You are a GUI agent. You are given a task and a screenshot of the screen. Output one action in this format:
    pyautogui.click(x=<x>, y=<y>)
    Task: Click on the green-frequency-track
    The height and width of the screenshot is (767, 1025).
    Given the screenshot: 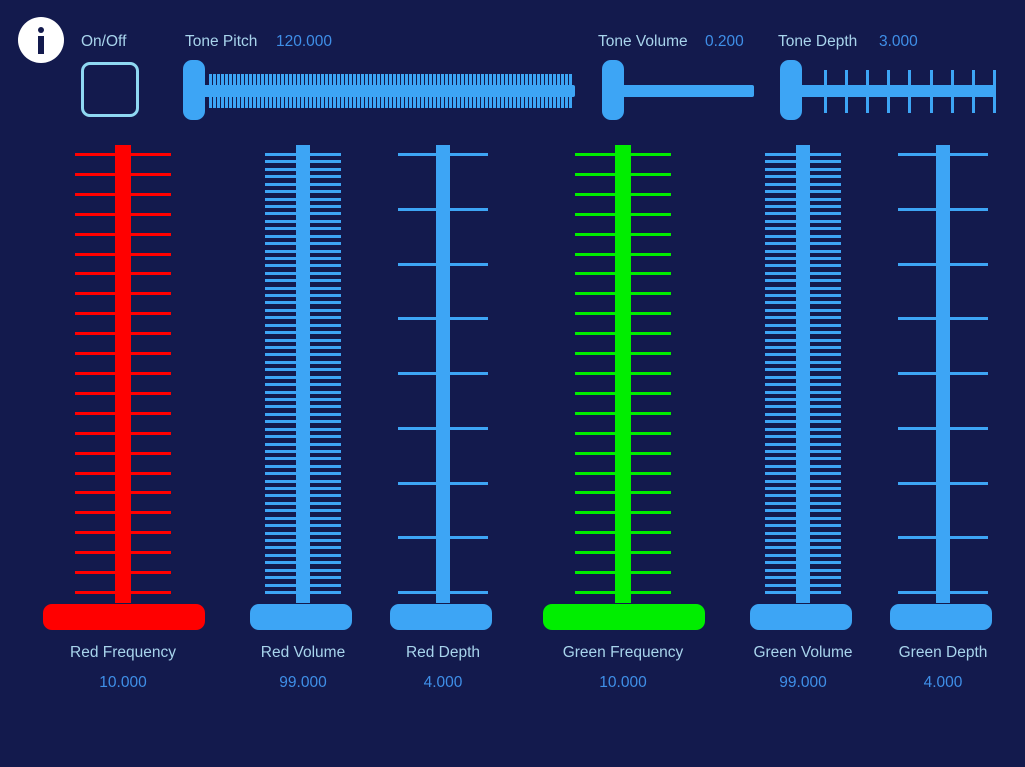 What is the action you would take?
    pyautogui.click(x=623, y=374)
    